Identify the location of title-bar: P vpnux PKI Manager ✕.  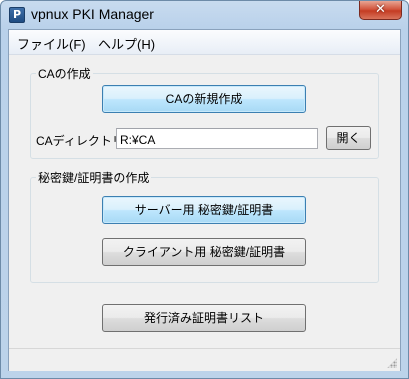
(204, 15).